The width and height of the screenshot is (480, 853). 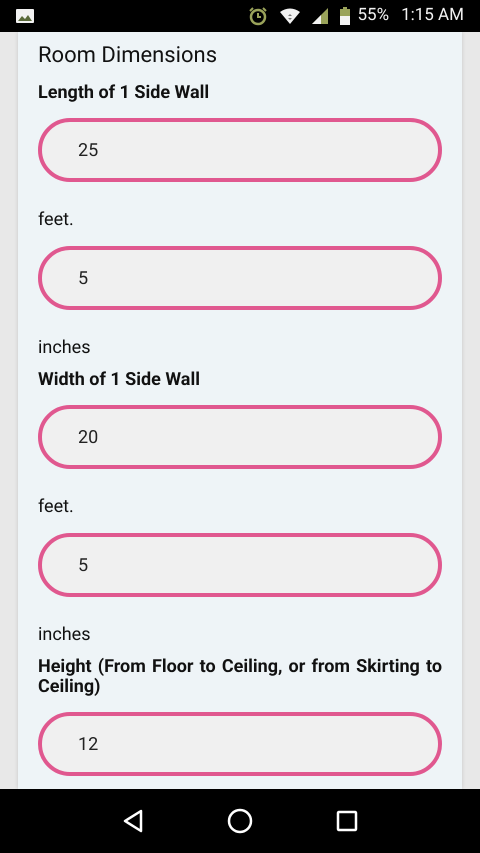 I want to click on signal-icon, so click(x=320, y=16).